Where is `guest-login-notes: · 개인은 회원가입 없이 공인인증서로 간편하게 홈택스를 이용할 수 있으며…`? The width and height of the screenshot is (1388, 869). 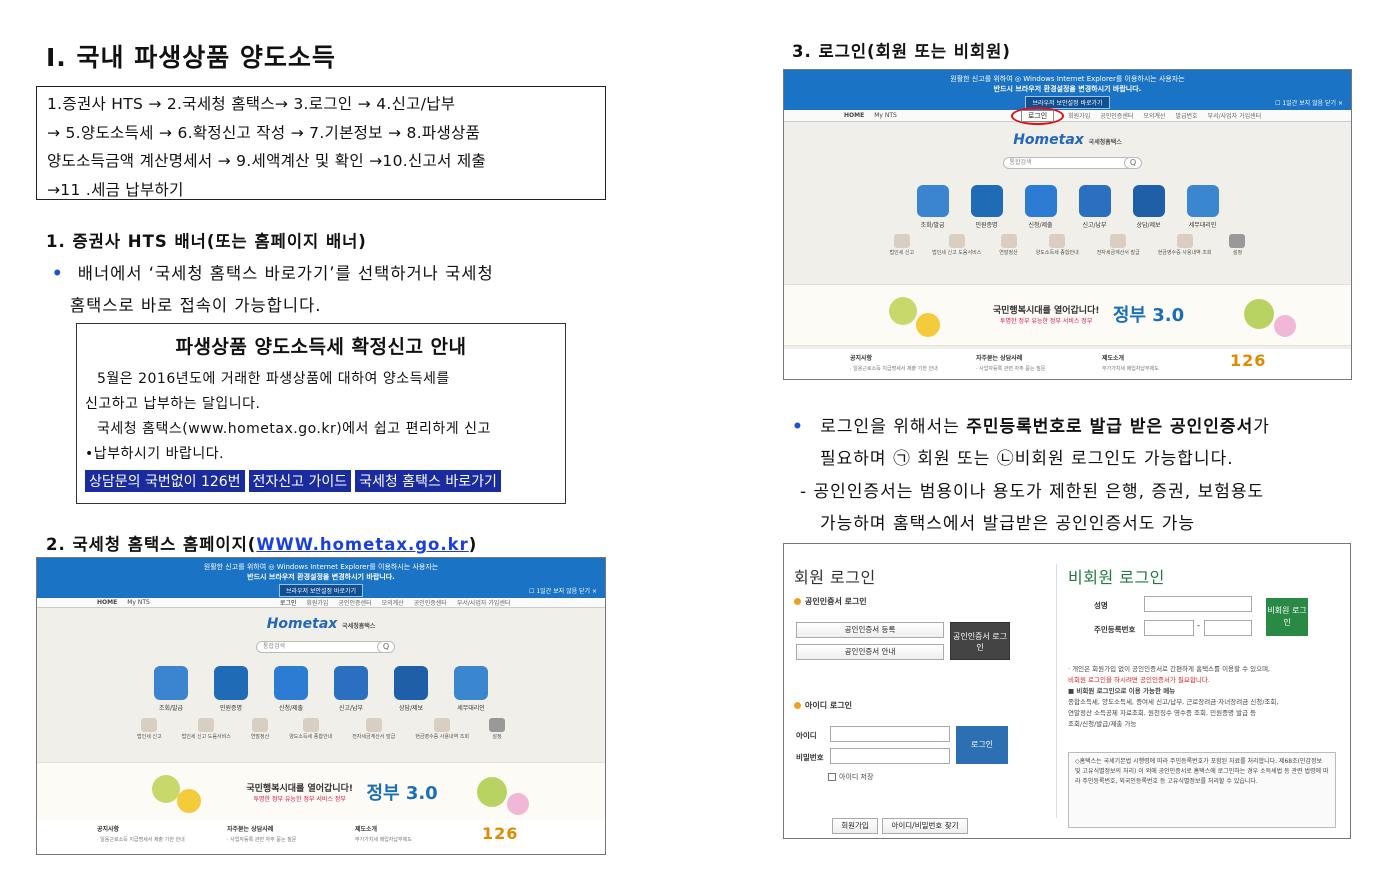
guest-login-notes: · 개인은 회원가입 없이 공인인증서로 간편하게 홈택스를 이용할 수 있으며… is located at coordinates (1208, 697).